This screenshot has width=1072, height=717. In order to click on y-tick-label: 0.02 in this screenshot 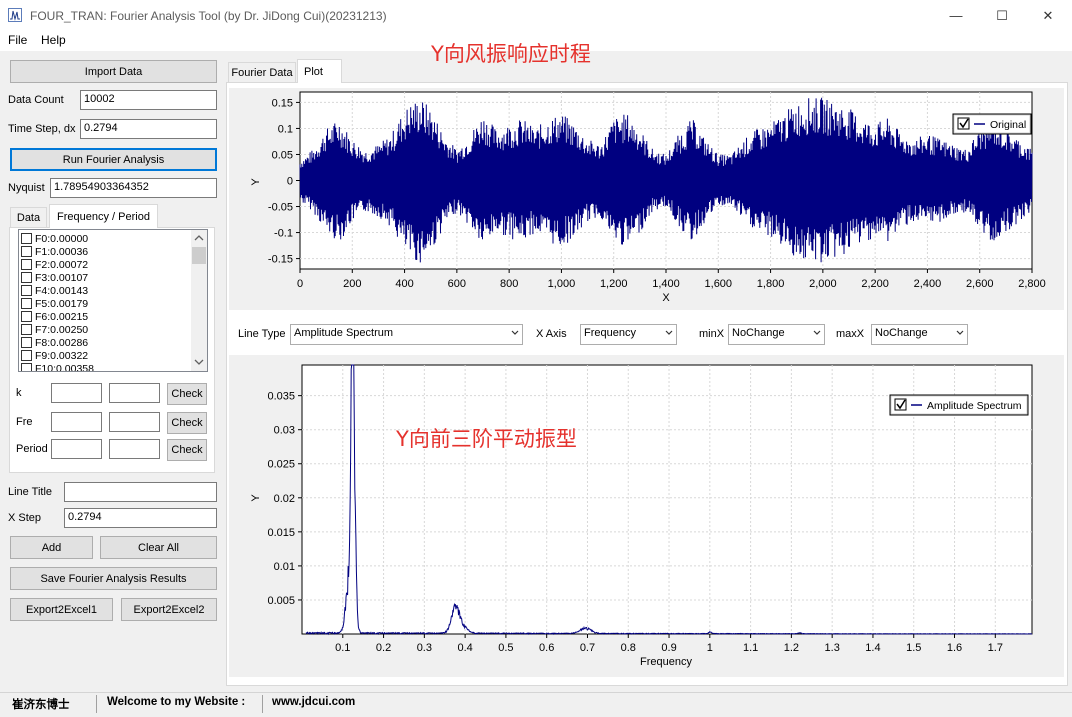, I will do `click(284, 499)`.